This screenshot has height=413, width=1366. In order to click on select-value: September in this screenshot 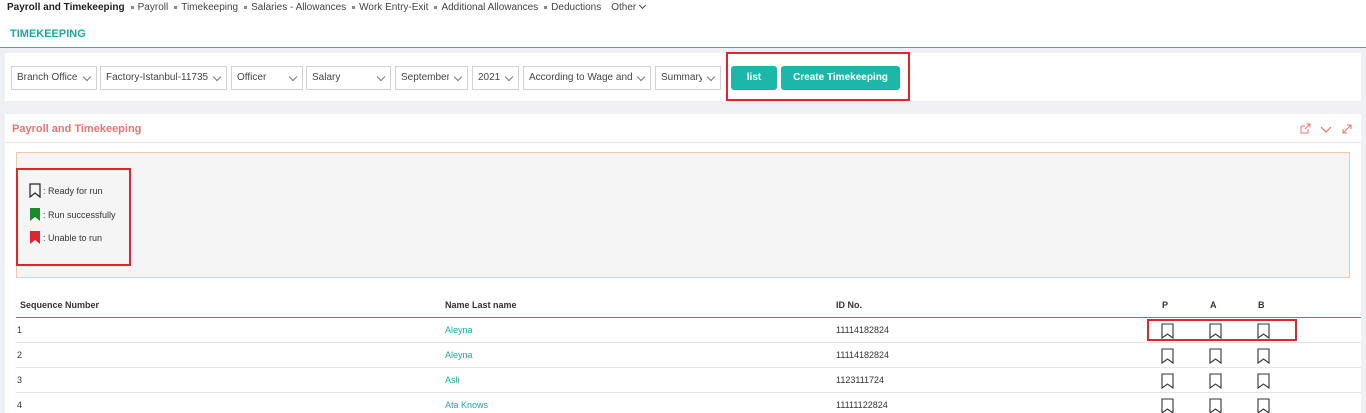, I will do `click(425, 77)`.